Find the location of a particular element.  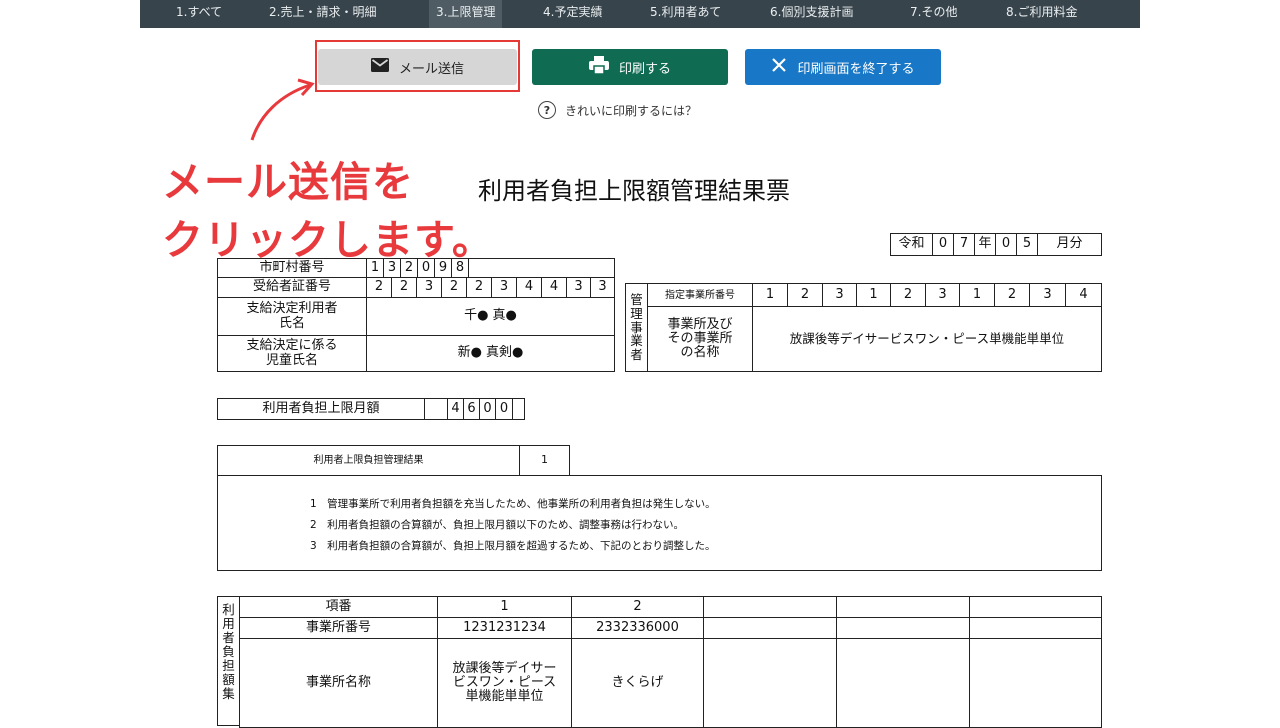

user-name-label-line: 氏名 is located at coordinates (291, 323).